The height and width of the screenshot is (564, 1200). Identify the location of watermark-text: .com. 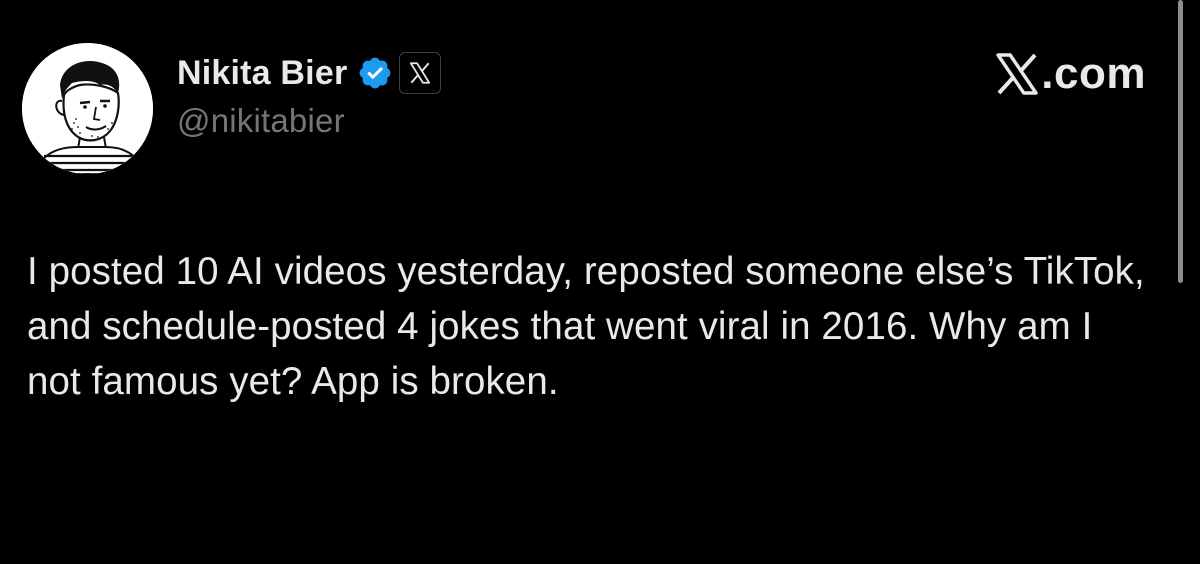
(1093, 73).